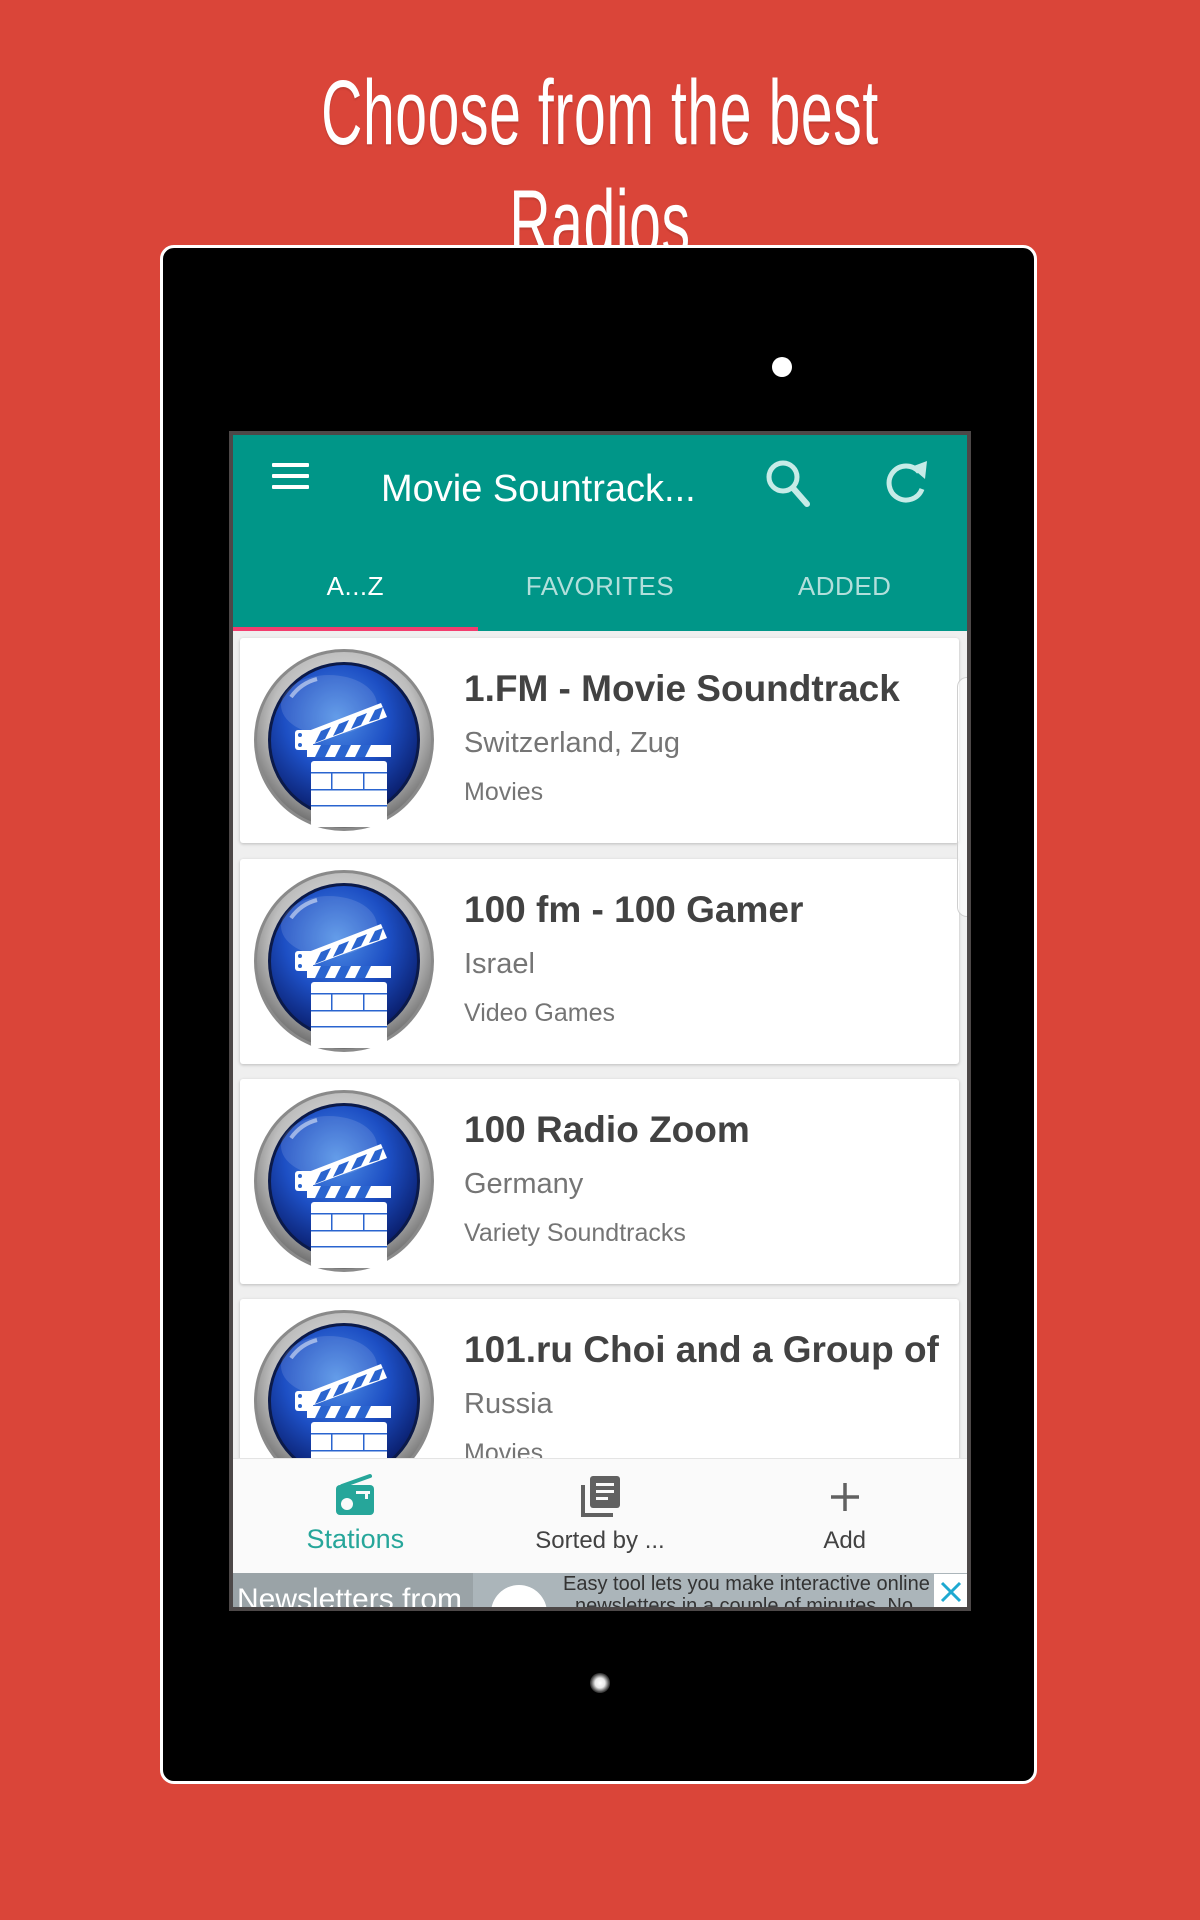 Image resolution: width=1200 pixels, height=1920 pixels. Describe the element at coordinates (950, 1590) in the screenshot. I see `close-icon` at that location.